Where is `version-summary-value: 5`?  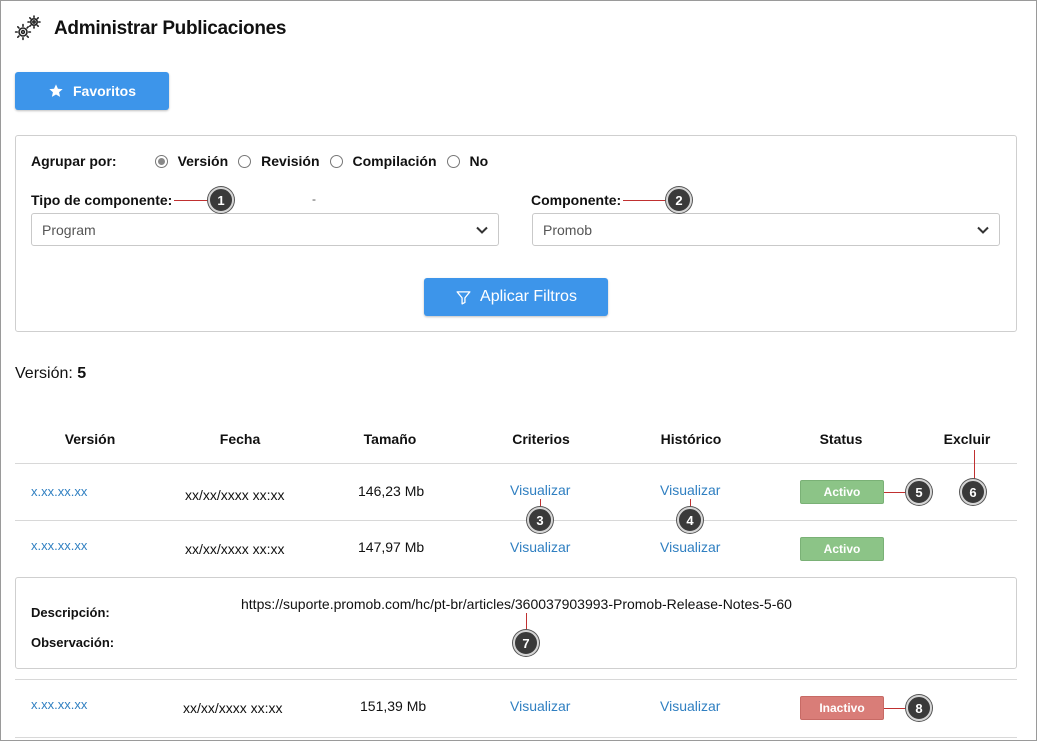 version-summary-value: 5 is located at coordinates (82, 373).